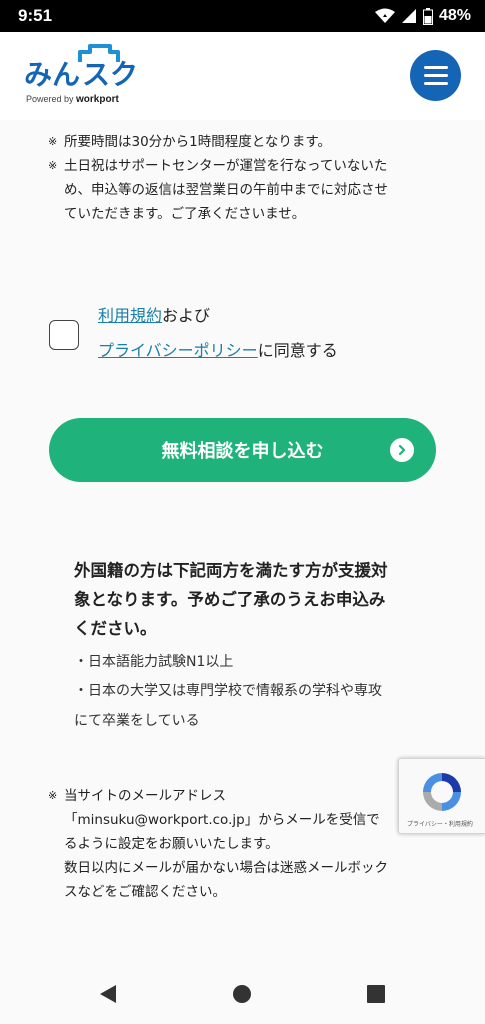 The height and width of the screenshot is (1024, 485). What do you see at coordinates (427, 16) in the screenshot?
I see `battery-icon` at bounding box center [427, 16].